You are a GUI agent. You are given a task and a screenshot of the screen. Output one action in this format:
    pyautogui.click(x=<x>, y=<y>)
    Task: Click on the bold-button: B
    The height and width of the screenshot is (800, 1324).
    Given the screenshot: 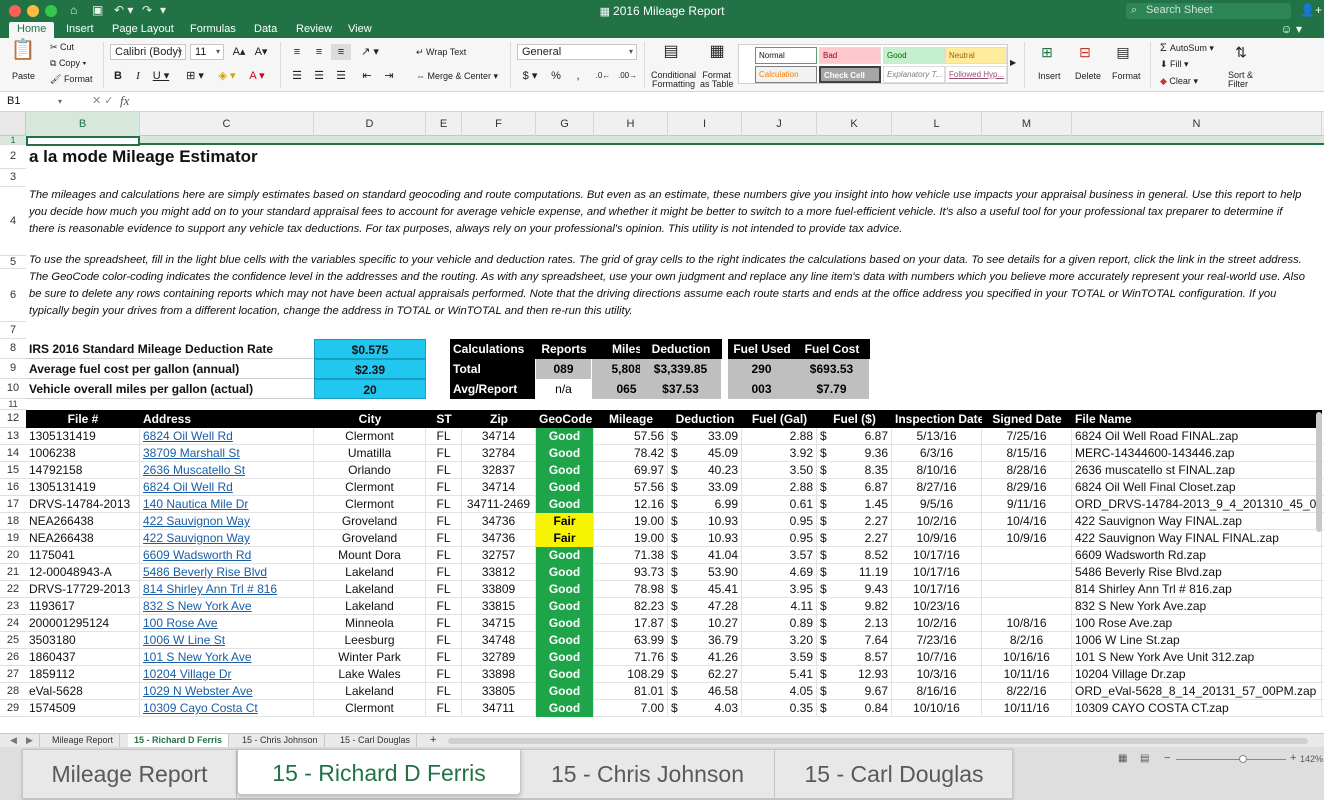 What is the action you would take?
    pyautogui.click(x=118, y=76)
    